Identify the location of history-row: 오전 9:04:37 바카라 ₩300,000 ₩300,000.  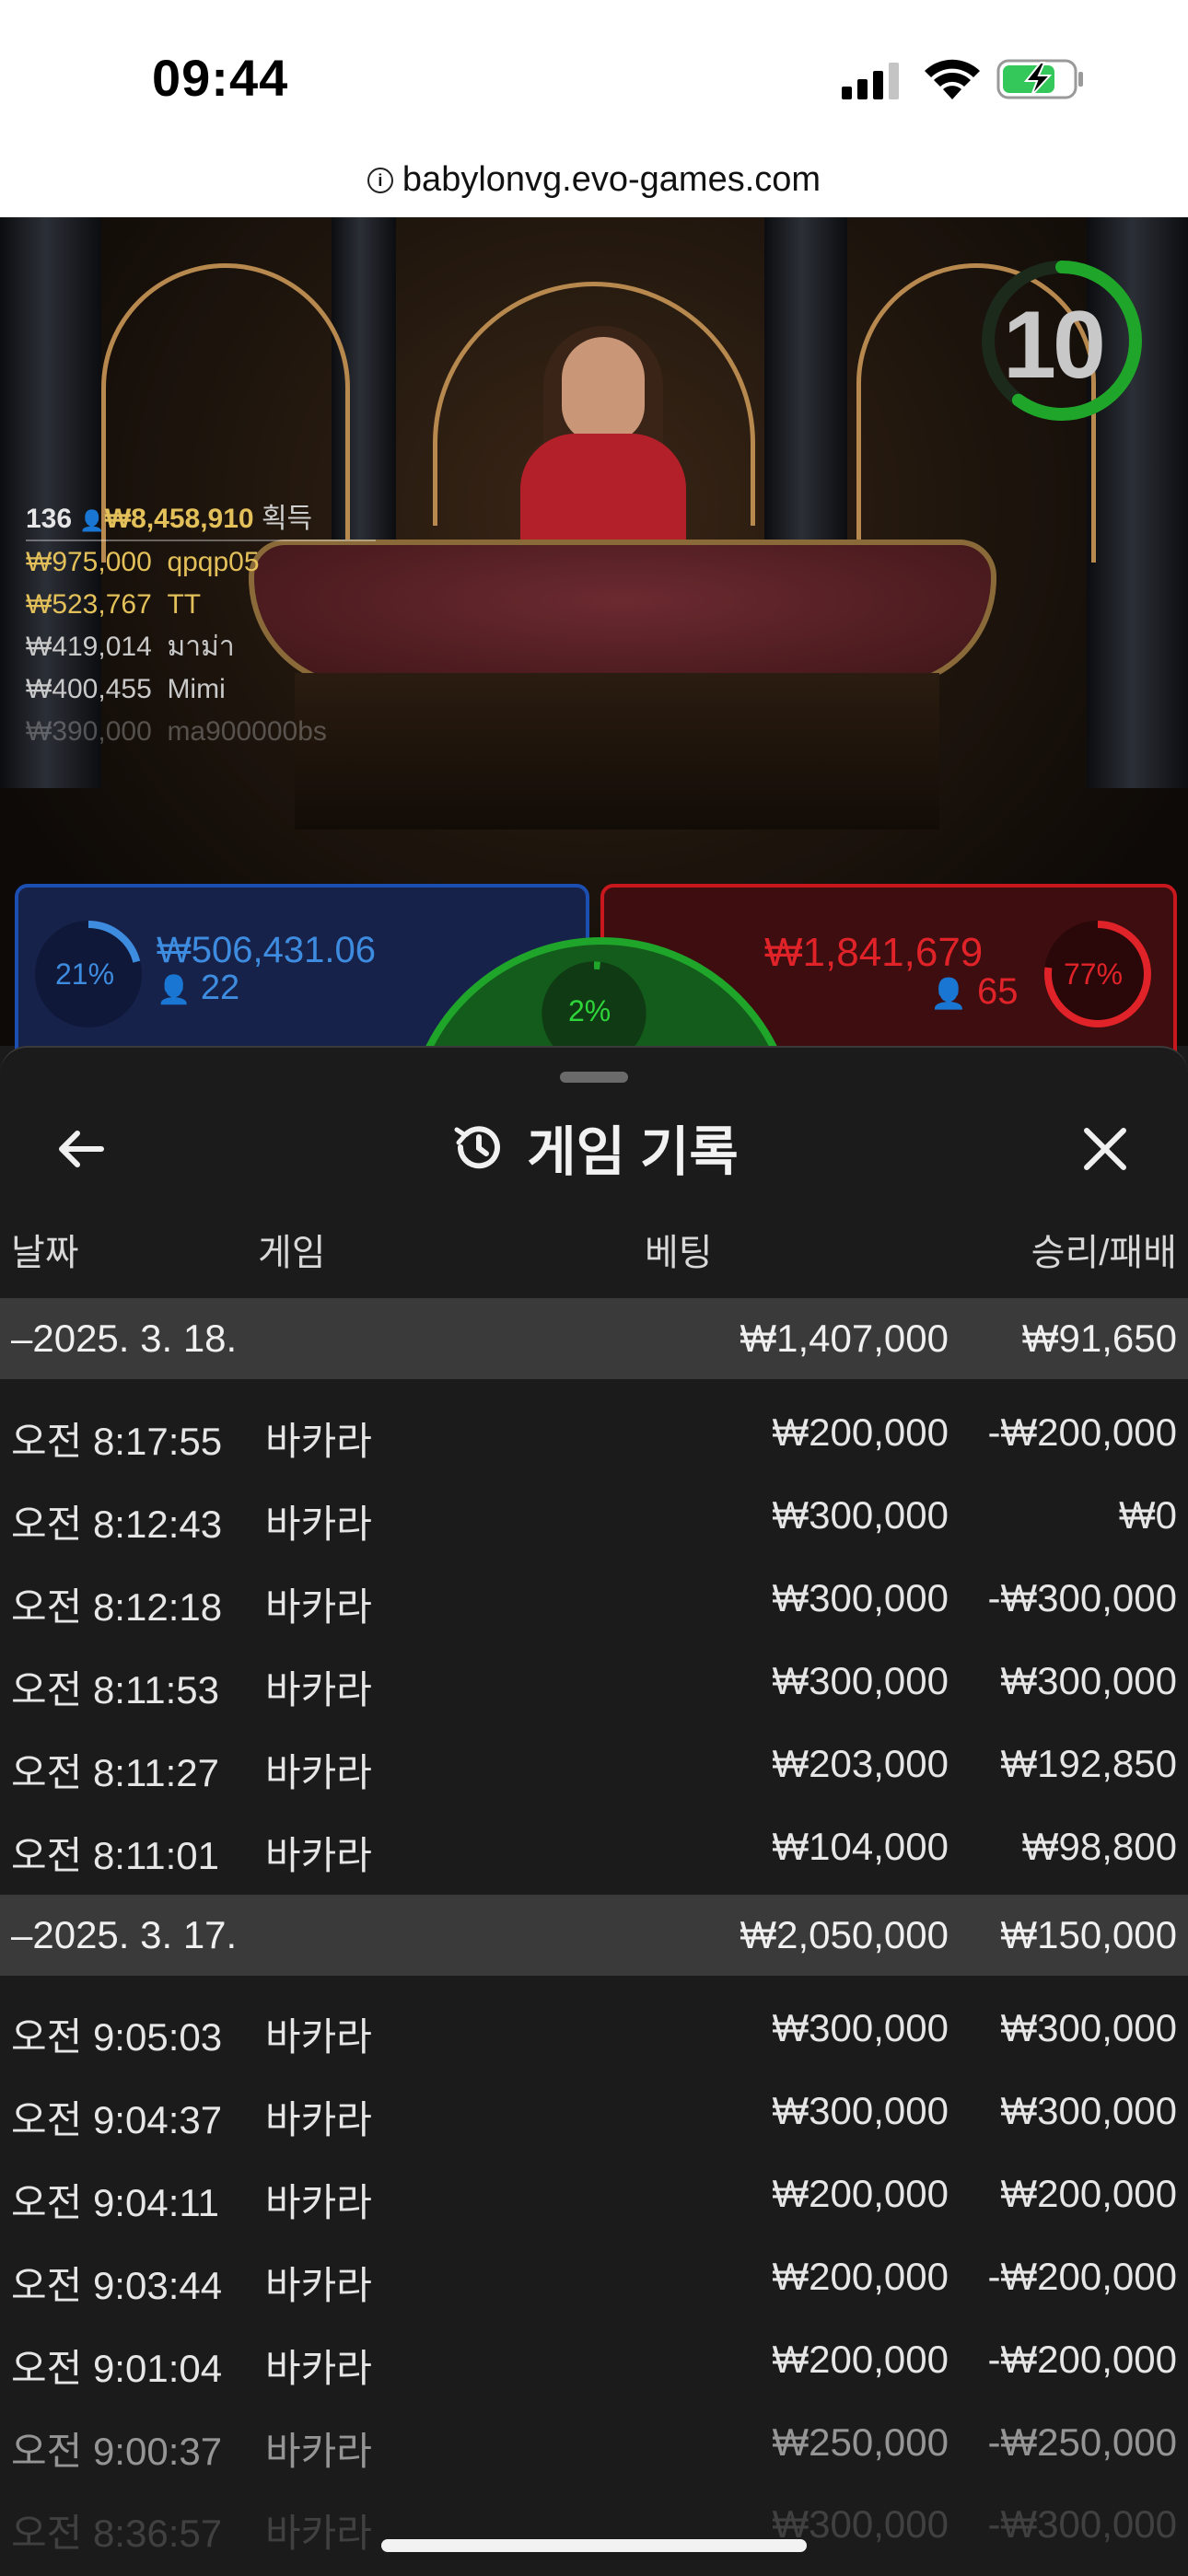
(594, 2108).